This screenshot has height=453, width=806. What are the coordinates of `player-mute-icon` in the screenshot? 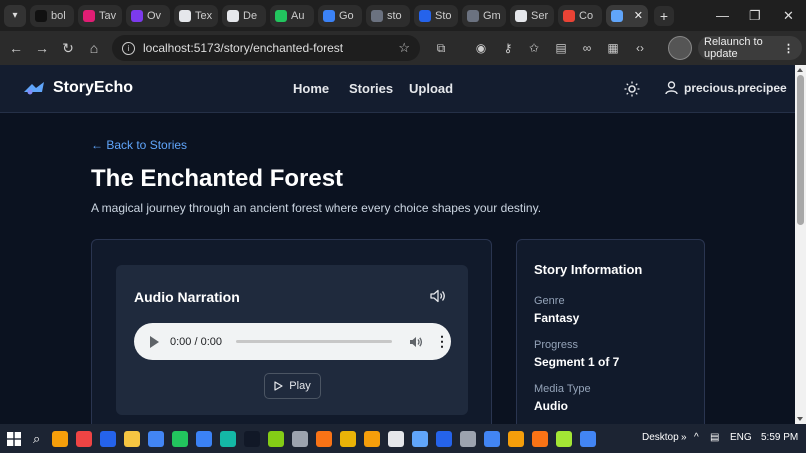 It's located at (416, 342).